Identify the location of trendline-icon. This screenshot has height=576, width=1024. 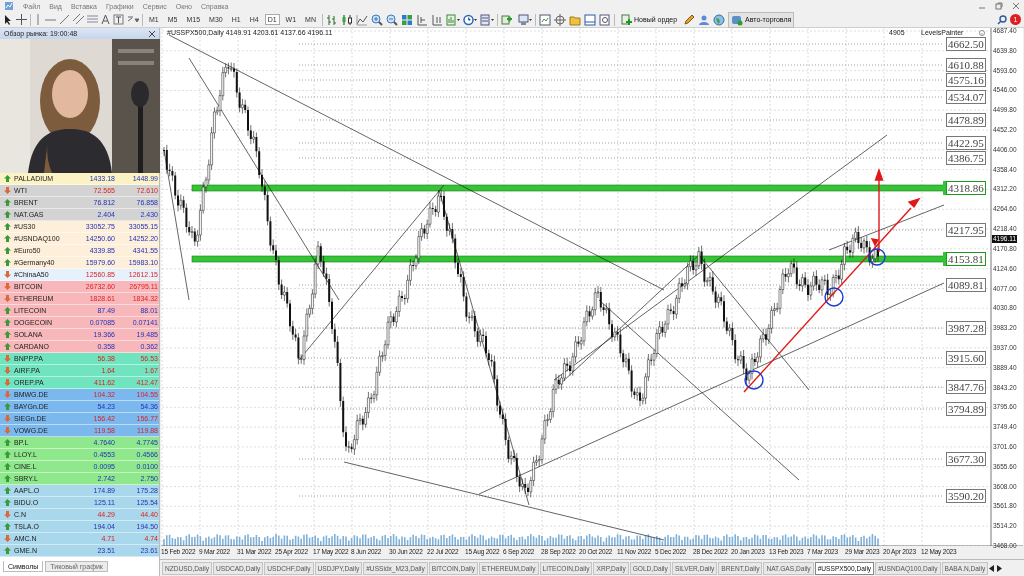
(64, 19).